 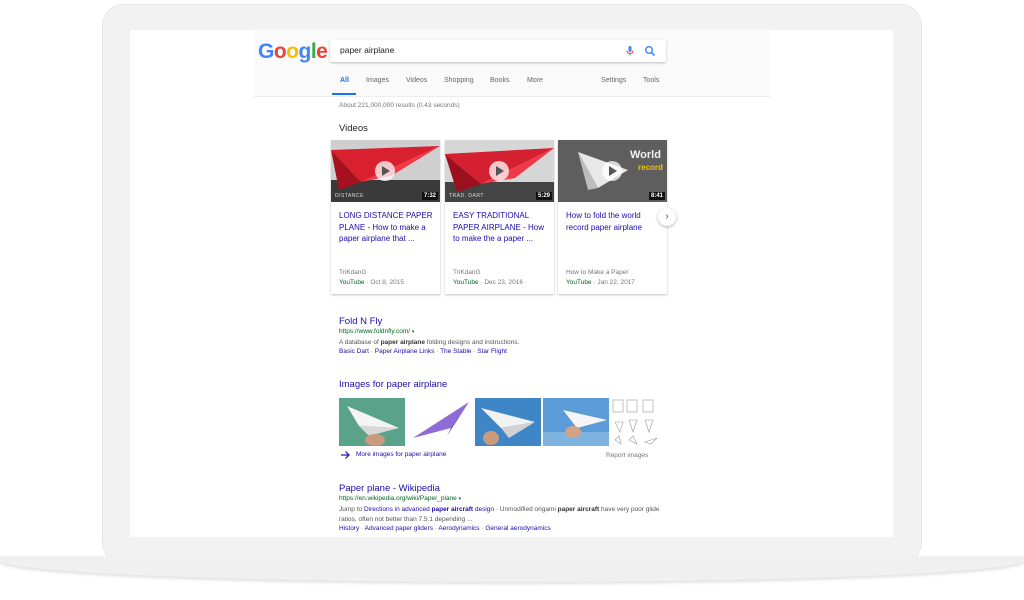 What do you see at coordinates (384, 282) in the screenshot?
I see `video-date: · Oct 8, 2015` at bounding box center [384, 282].